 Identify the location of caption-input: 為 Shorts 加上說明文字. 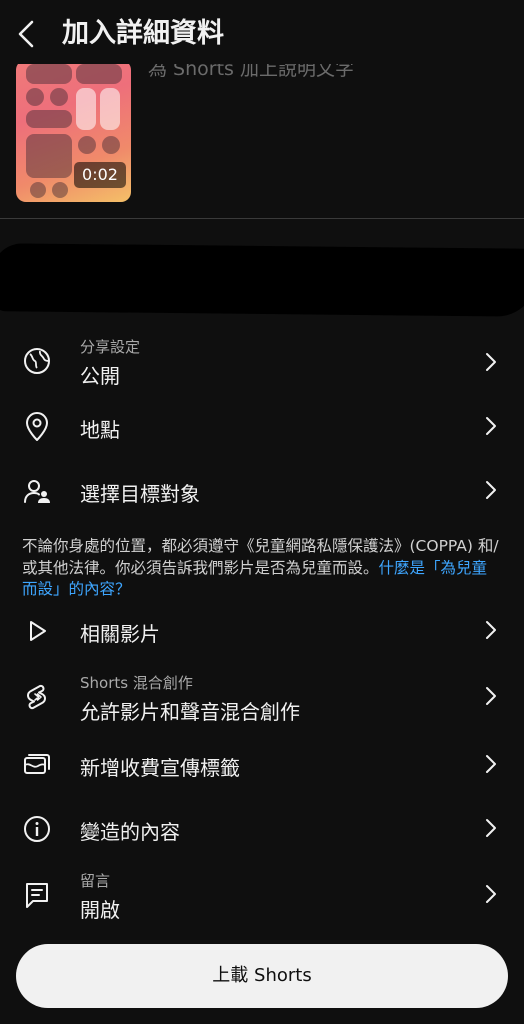
(251, 72).